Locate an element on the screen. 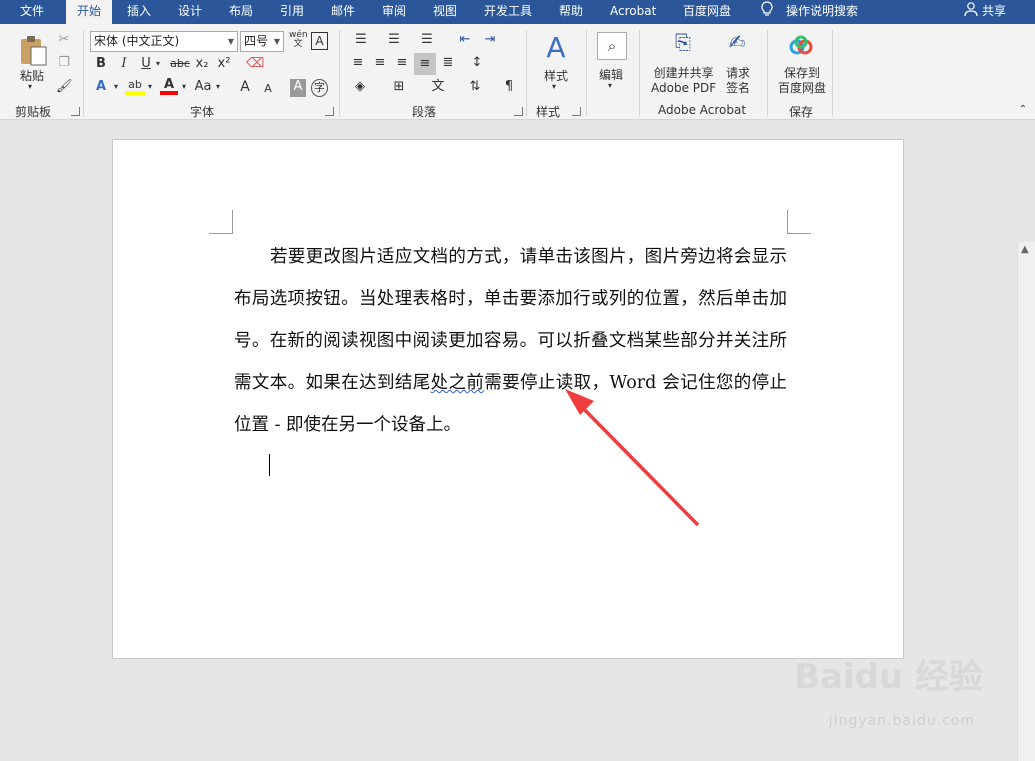 This screenshot has width=1035, height=761. paste-icon is located at coordinates (33, 51).